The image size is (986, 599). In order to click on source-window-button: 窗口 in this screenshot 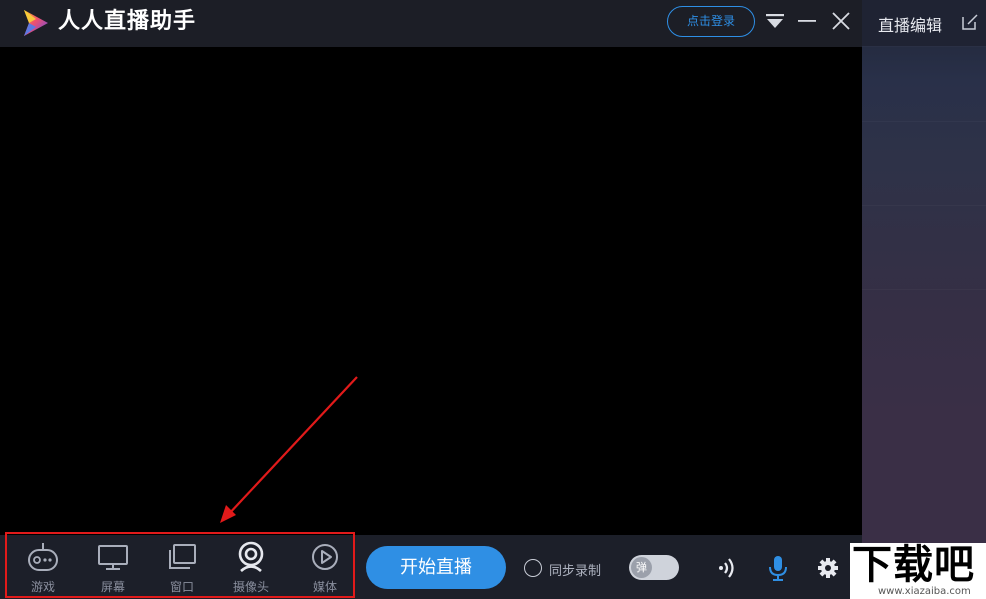, I will do `click(182, 566)`.